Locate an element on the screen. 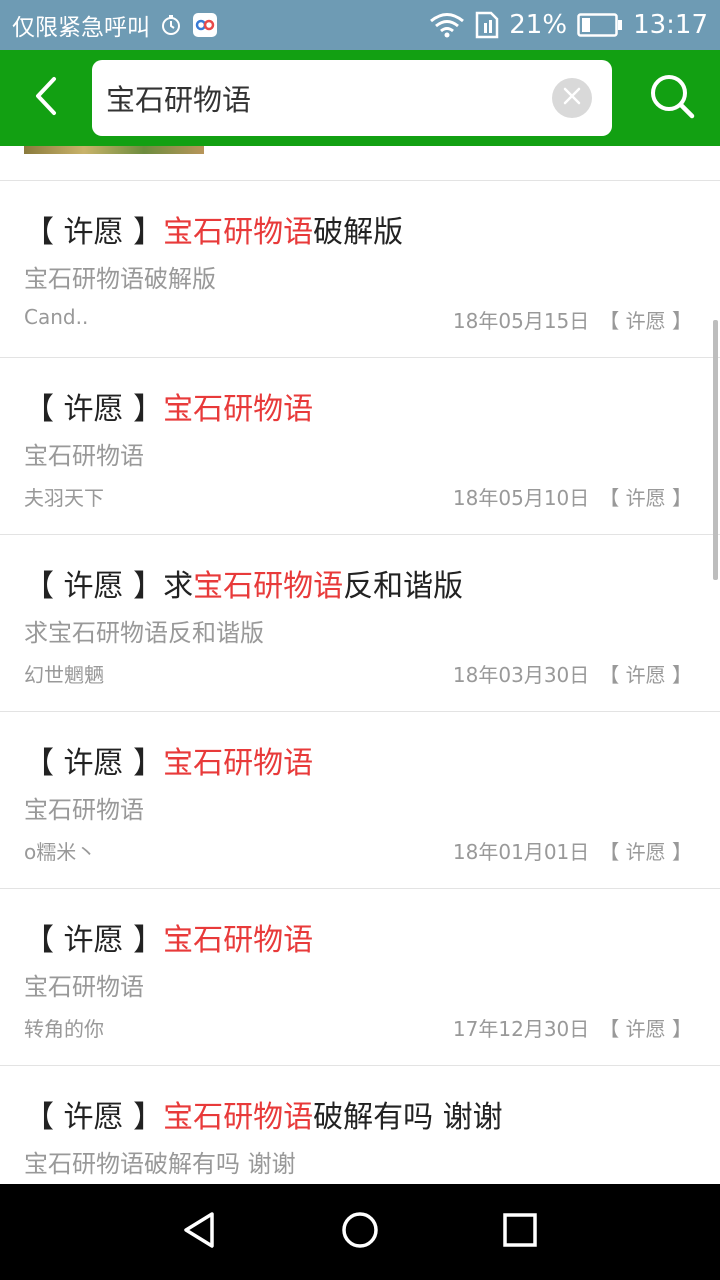 This screenshot has height=1280, width=720. item-date: 18年01月01日 is located at coordinates (521, 852).